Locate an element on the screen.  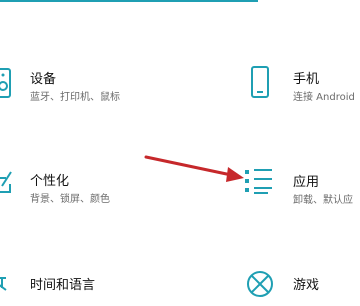
tile-subtitle: 卸载、默认应 is located at coordinates (323, 200).